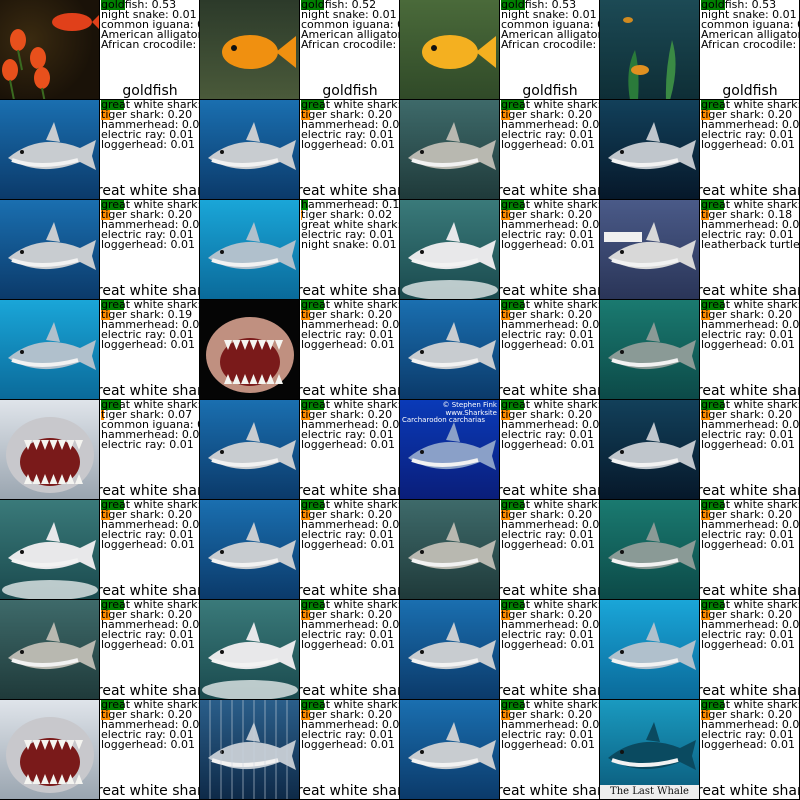 This screenshot has height=800, width=800. Describe the element at coordinates (750, 244) in the screenshot. I see `prediction-text: leatherback turtle: 0.01` at that location.